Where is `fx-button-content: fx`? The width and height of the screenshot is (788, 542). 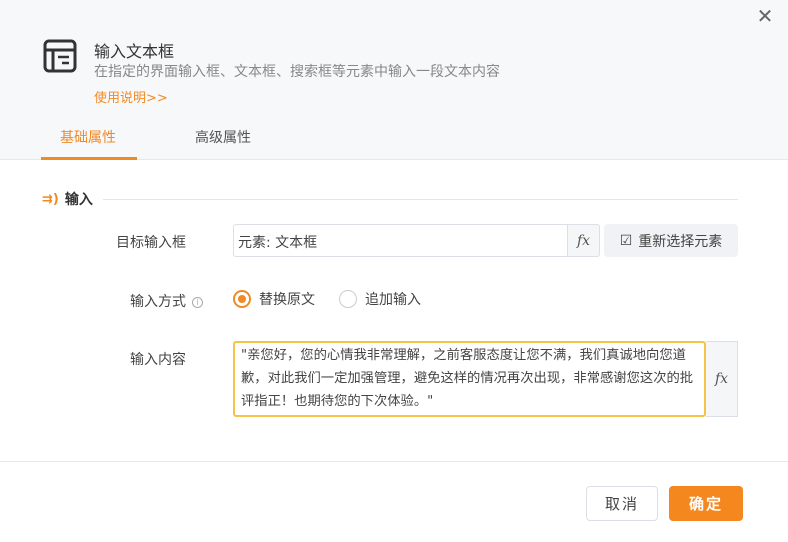
fx-button-content: fx is located at coordinates (722, 379).